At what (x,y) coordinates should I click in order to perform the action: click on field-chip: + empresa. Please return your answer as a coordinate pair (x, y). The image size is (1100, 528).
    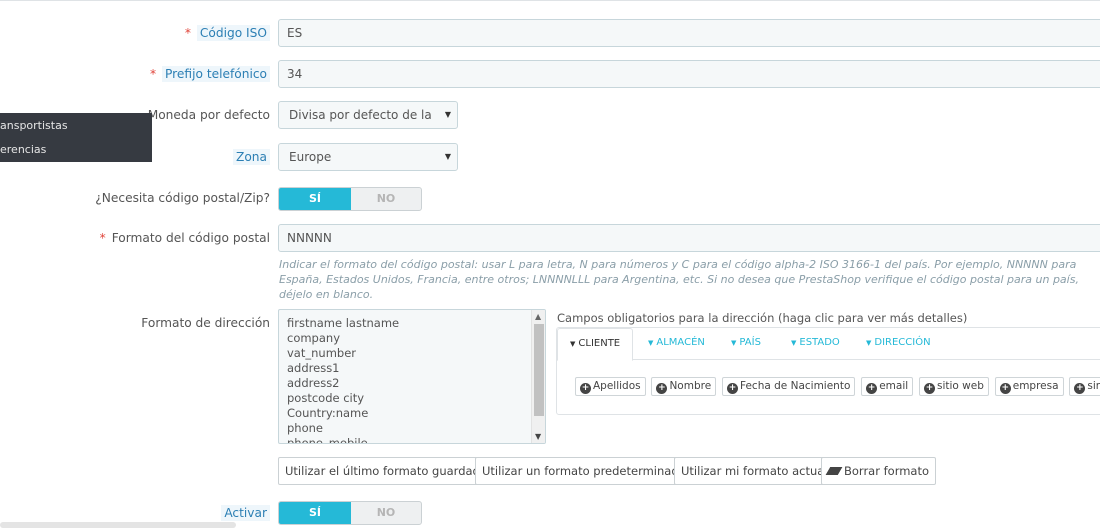
    Looking at the image, I should click on (1029, 386).